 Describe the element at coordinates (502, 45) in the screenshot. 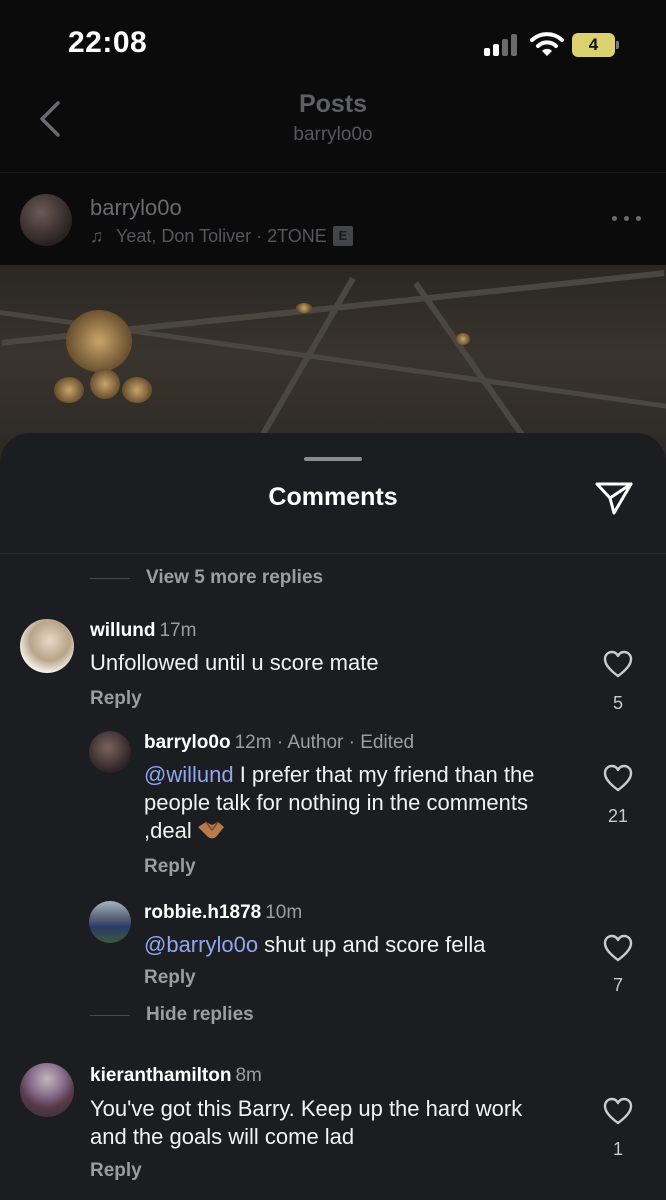

I see `cellular-signal-icon` at that location.